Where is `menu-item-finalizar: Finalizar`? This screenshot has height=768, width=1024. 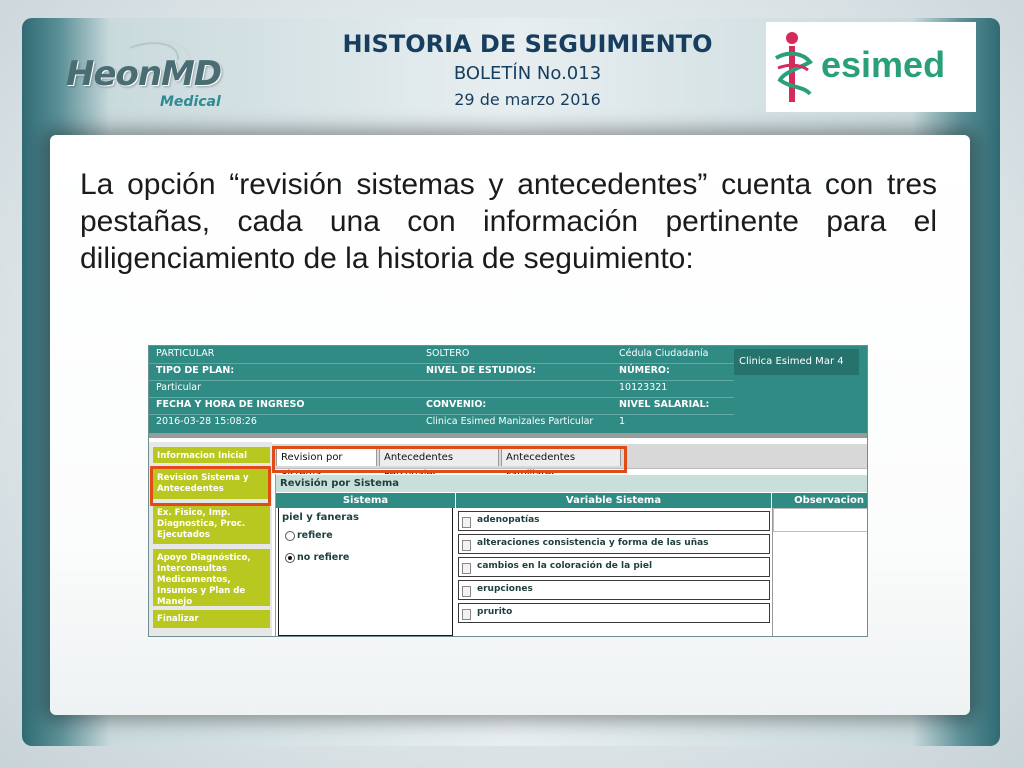
menu-item-finalizar: Finalizar is located at coordinates (211, 619).